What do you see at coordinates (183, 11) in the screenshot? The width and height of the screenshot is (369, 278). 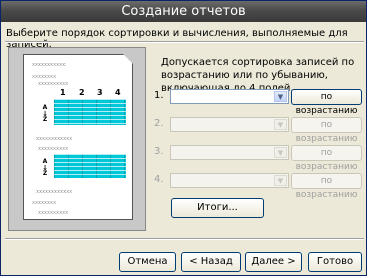 I see `dialog-title: Создание отчетов` at bounding box center [183, 11].